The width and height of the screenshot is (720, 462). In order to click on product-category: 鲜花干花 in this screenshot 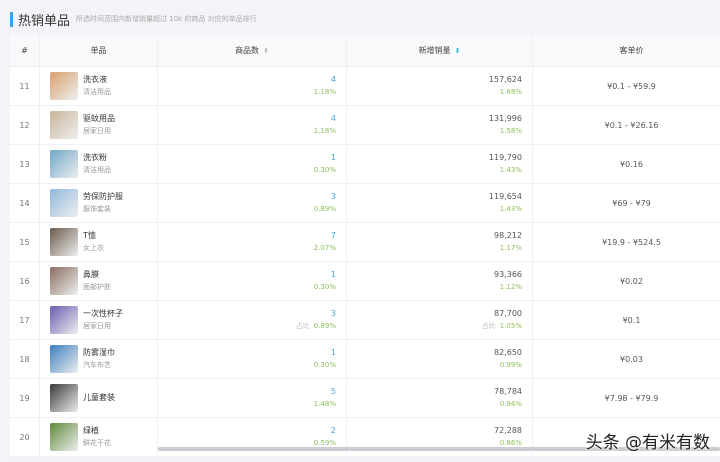, I will do `click(97, 443)`.